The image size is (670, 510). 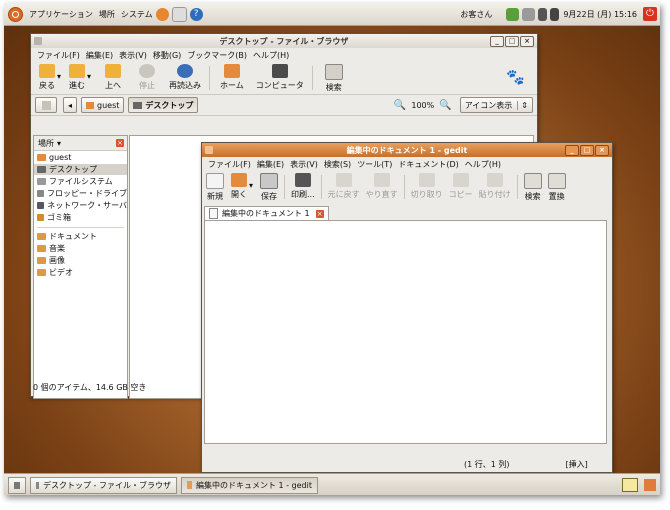 What do you see at coordinates (407, 464) in the screenshot?
I see `gedit-status-bar: (1 行、1 列) [挿入]` at bounding box center [407, 464].